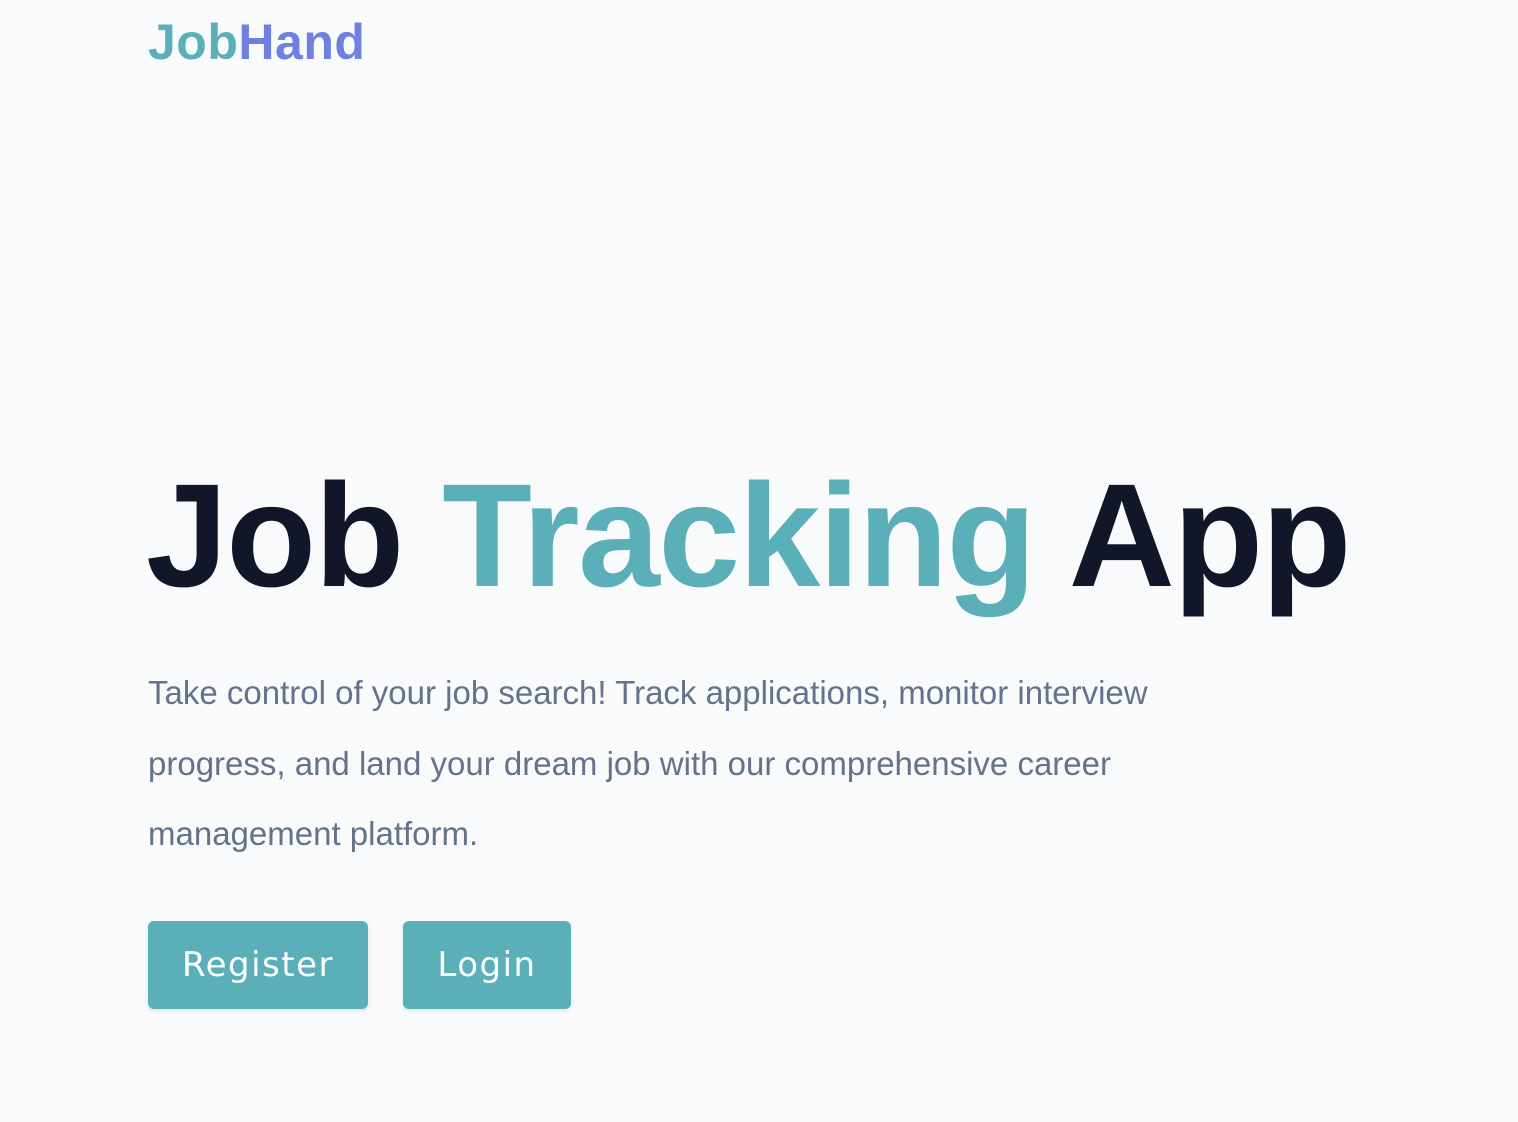  I want to click on hero-title-end: App, so click(1193, 536).